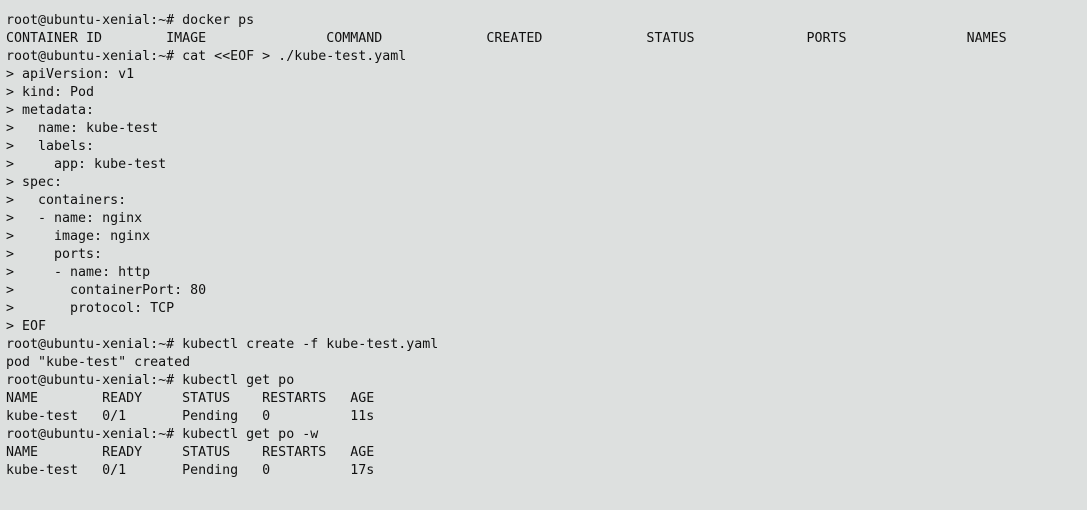 The image size is (1087, 510). Describe the element at coordinates (190, 416) in the screenshot. I see `terminal-line: kube-test 0/1 Pending 0 11s` at that location.